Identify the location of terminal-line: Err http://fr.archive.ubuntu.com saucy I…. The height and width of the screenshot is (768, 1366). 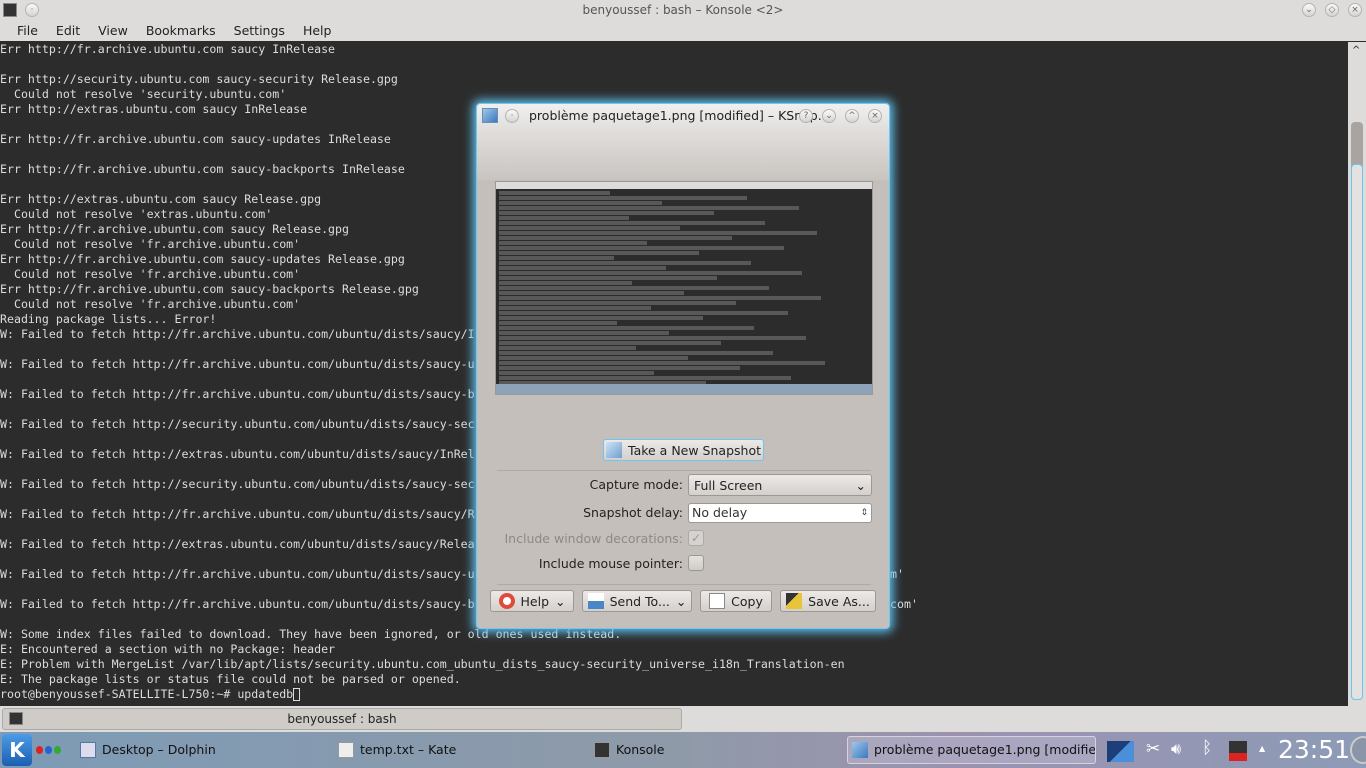
(168, 49).